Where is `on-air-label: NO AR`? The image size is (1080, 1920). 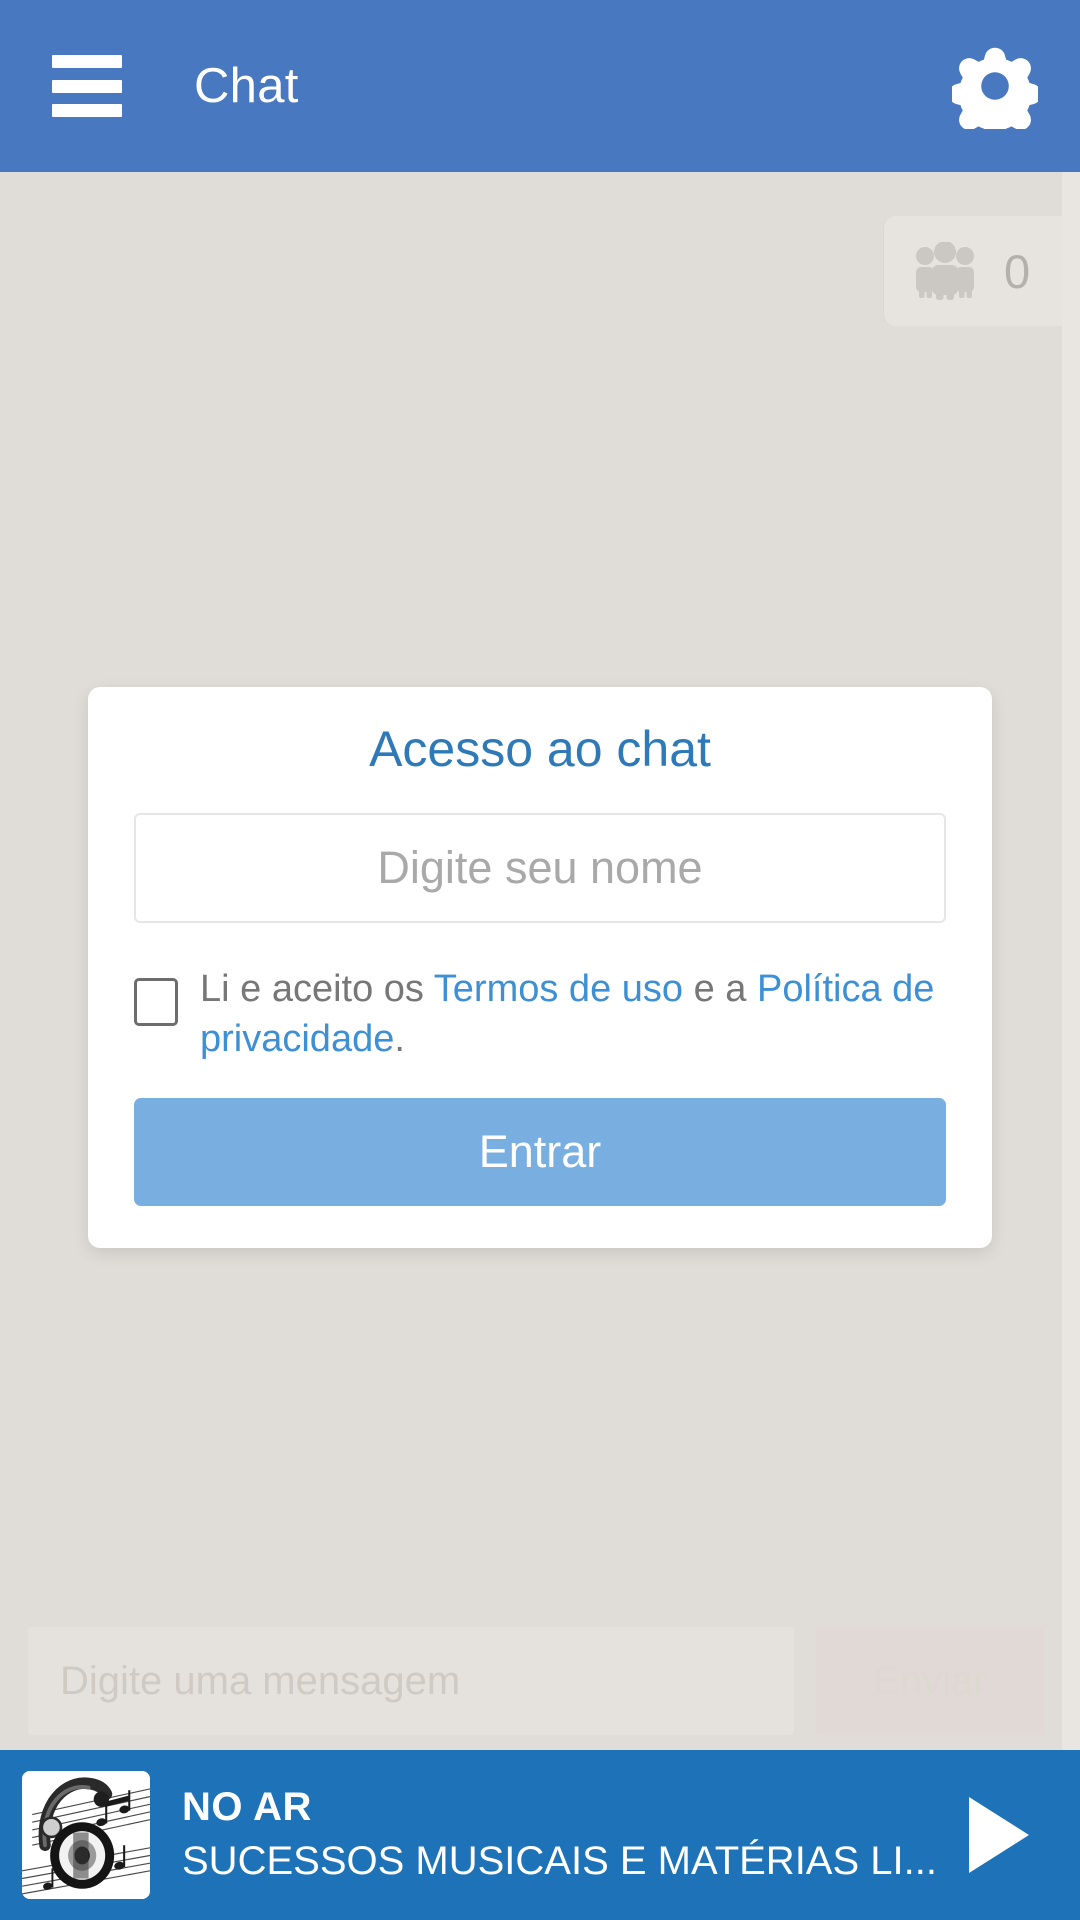 on-air-label: NO AR is located at coordinates (247, 1806).